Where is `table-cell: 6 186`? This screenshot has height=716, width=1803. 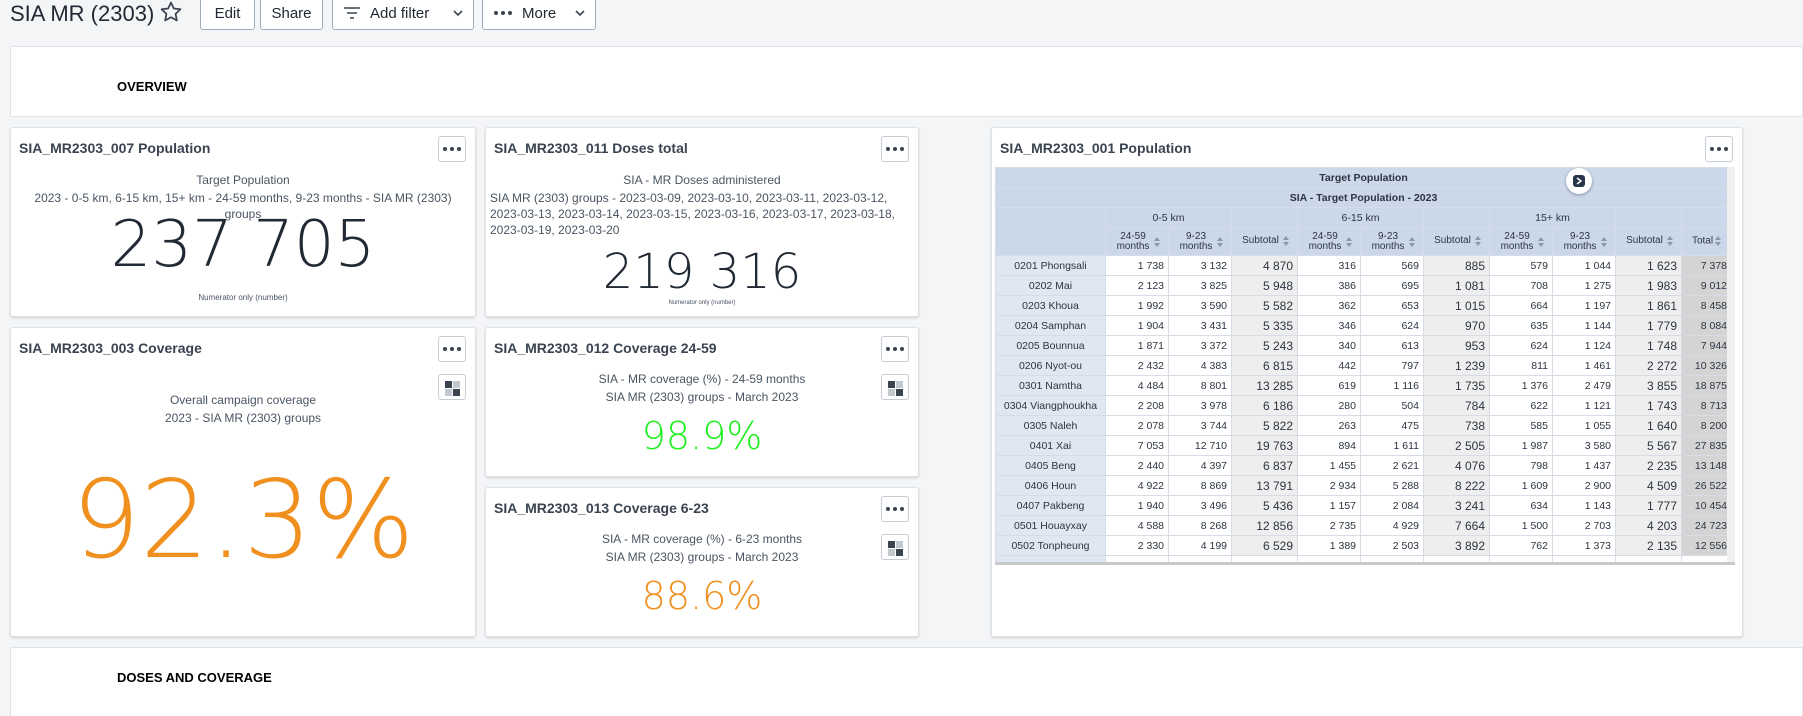 table-cell: 6 186 is located at coordinates (1264, 405).